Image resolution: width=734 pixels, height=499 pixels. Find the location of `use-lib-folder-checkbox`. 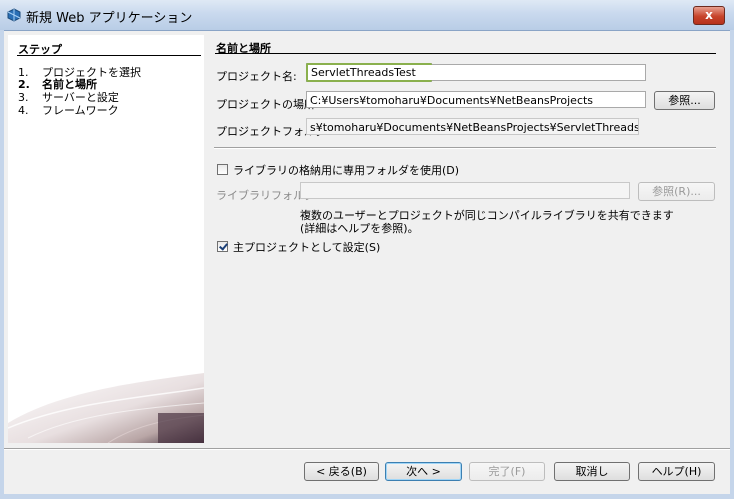

use-lib-folder-checkbox is located at coordinates (222, 169).